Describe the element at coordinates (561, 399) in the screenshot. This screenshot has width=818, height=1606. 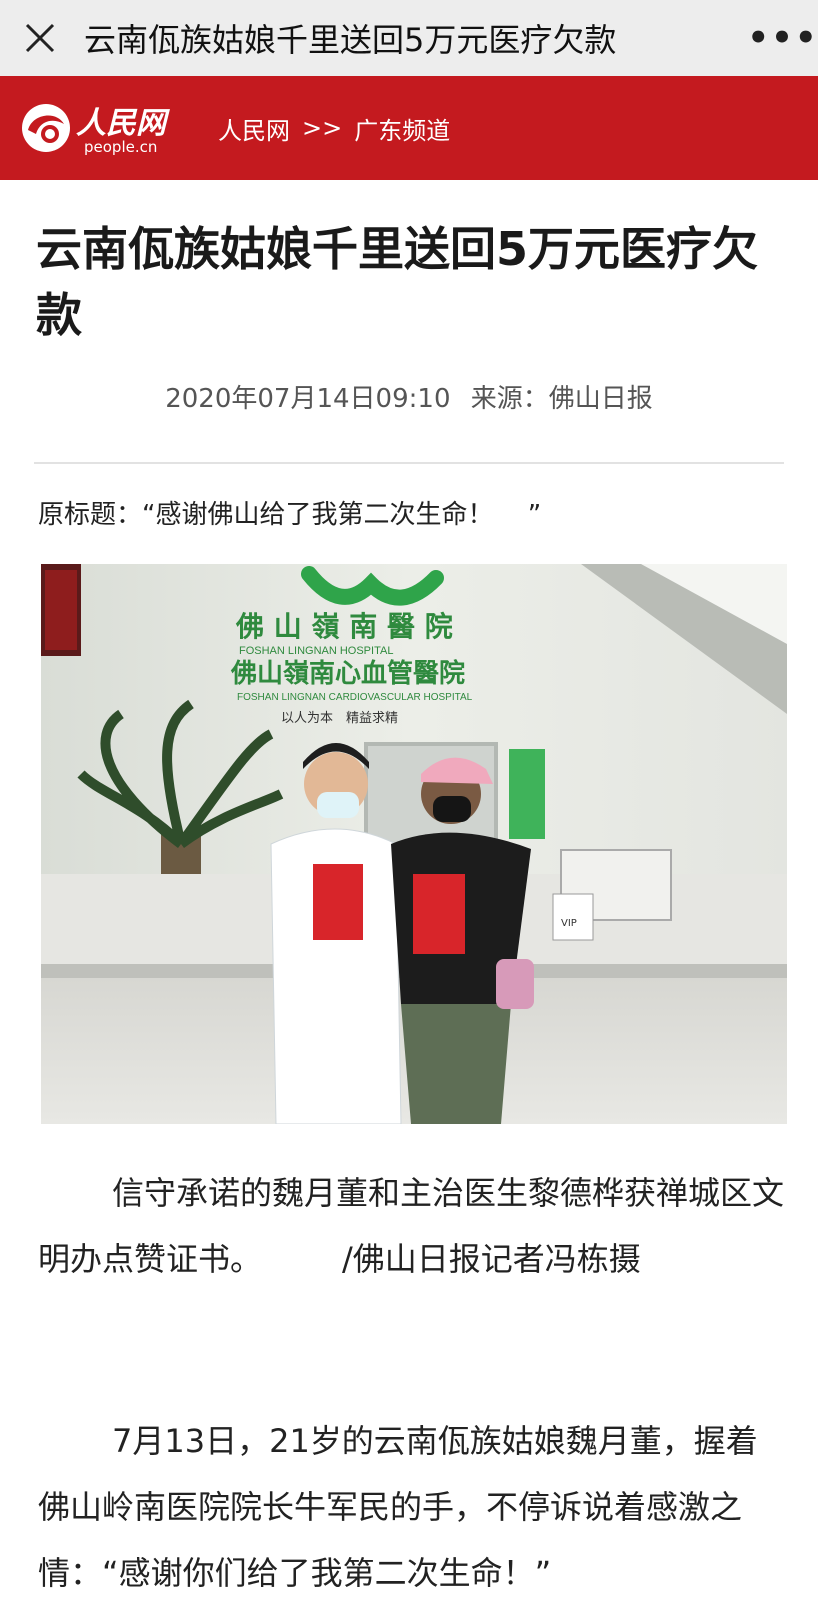
I see `article-source: 来源：佛山日报` at that location.